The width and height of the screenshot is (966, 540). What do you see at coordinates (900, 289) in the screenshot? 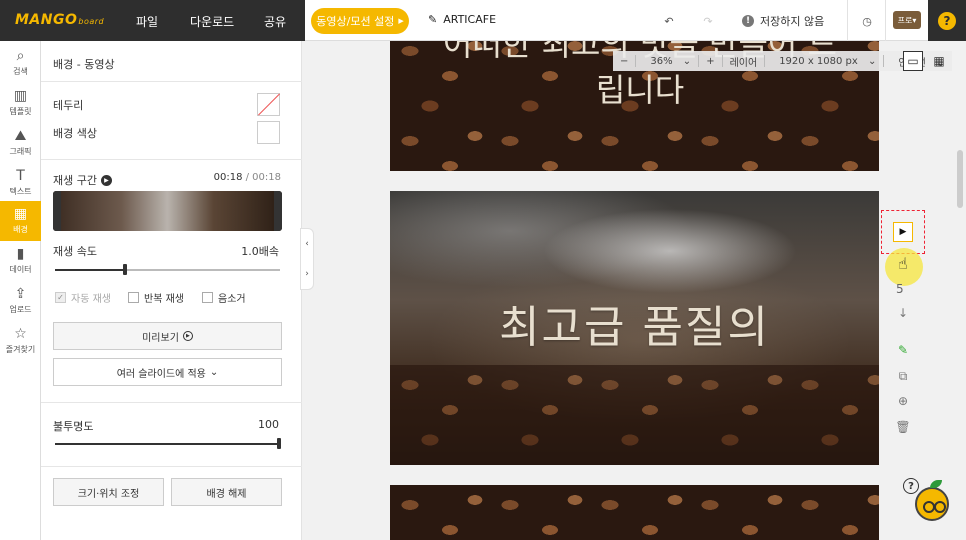
I see `slide-number: 5` at bounding box center [900, 289].